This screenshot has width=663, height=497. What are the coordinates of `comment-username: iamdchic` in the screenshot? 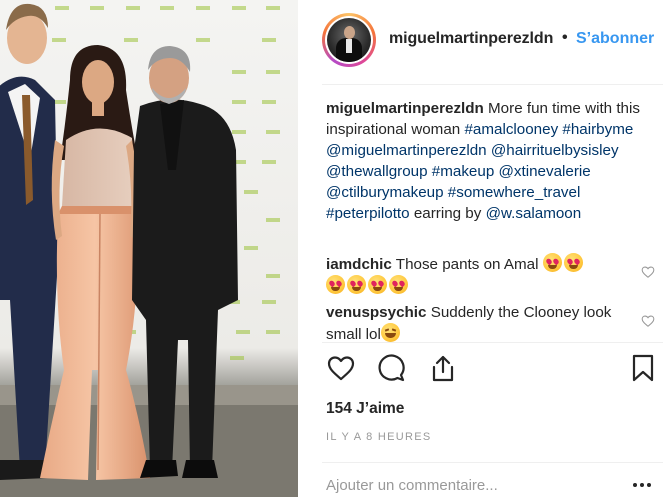 It's located at (359, 264).